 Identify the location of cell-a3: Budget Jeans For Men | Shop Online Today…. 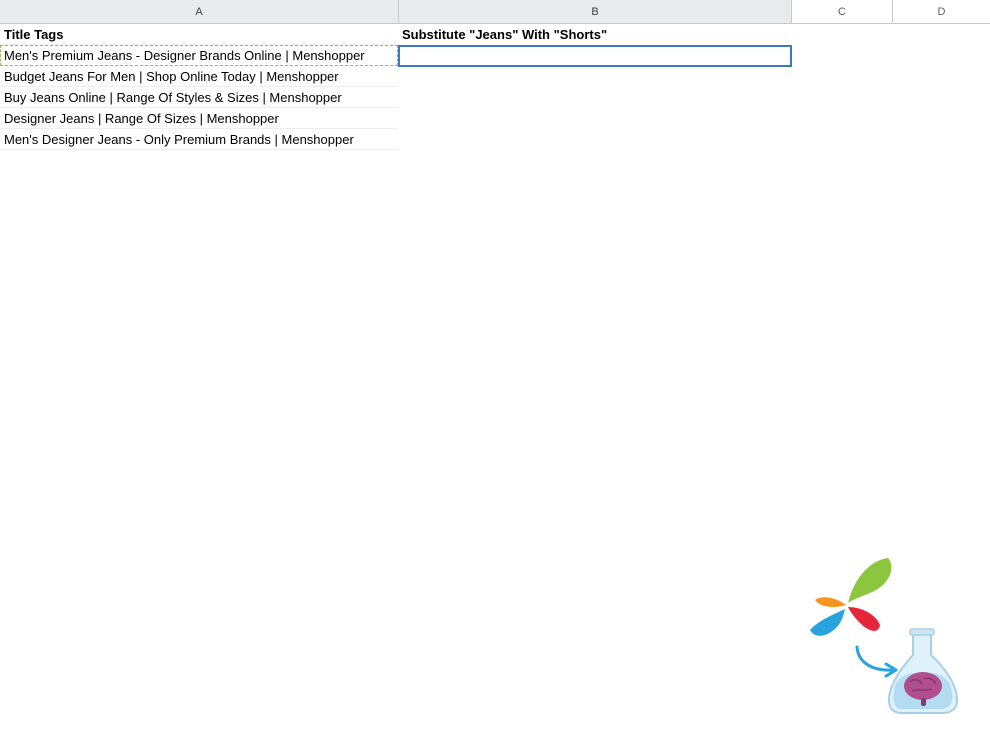
(199, 76).